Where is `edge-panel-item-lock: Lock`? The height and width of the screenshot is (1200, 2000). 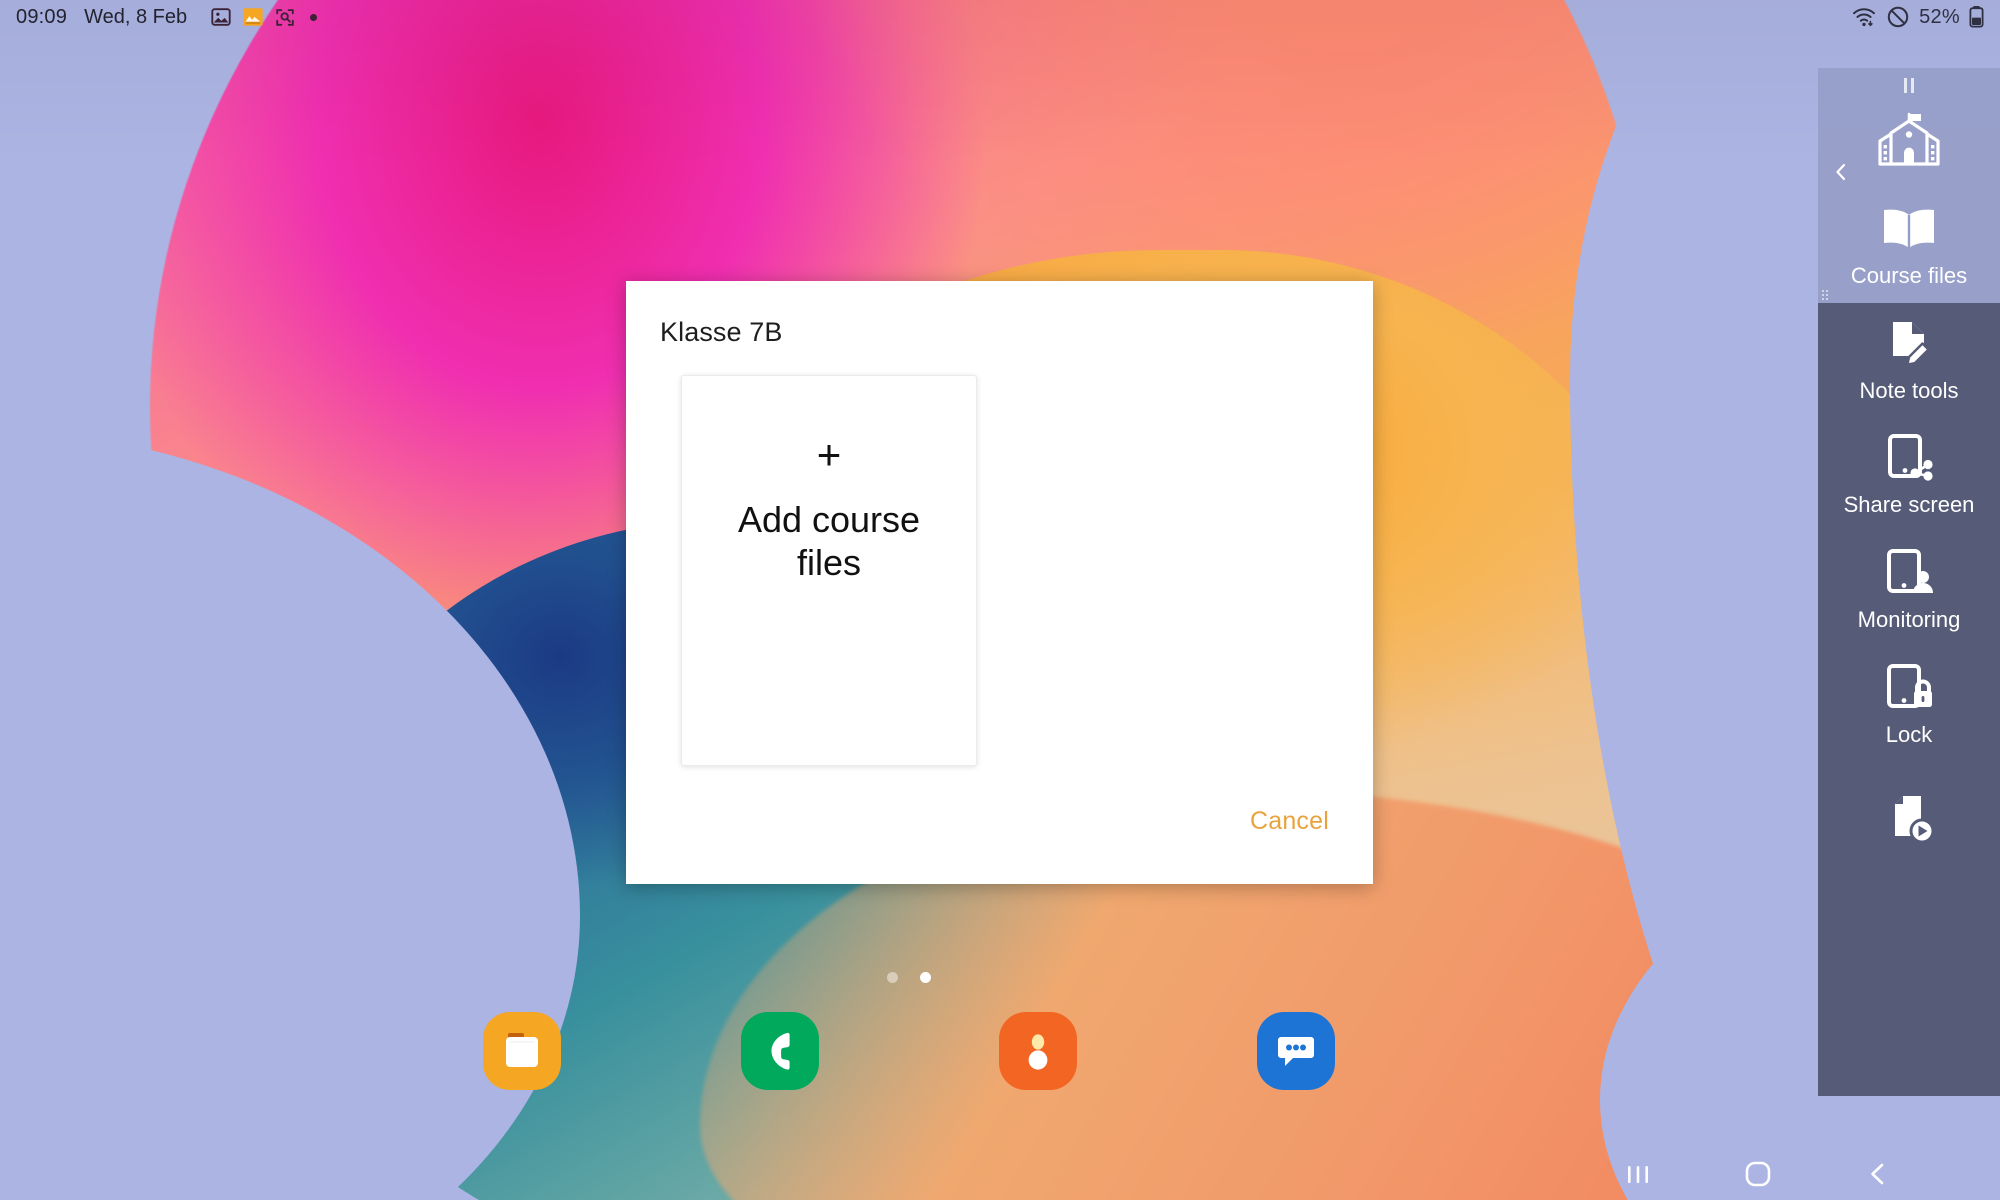 edge-panel-item-lock: Lock is located at coordinates (1909, 704).